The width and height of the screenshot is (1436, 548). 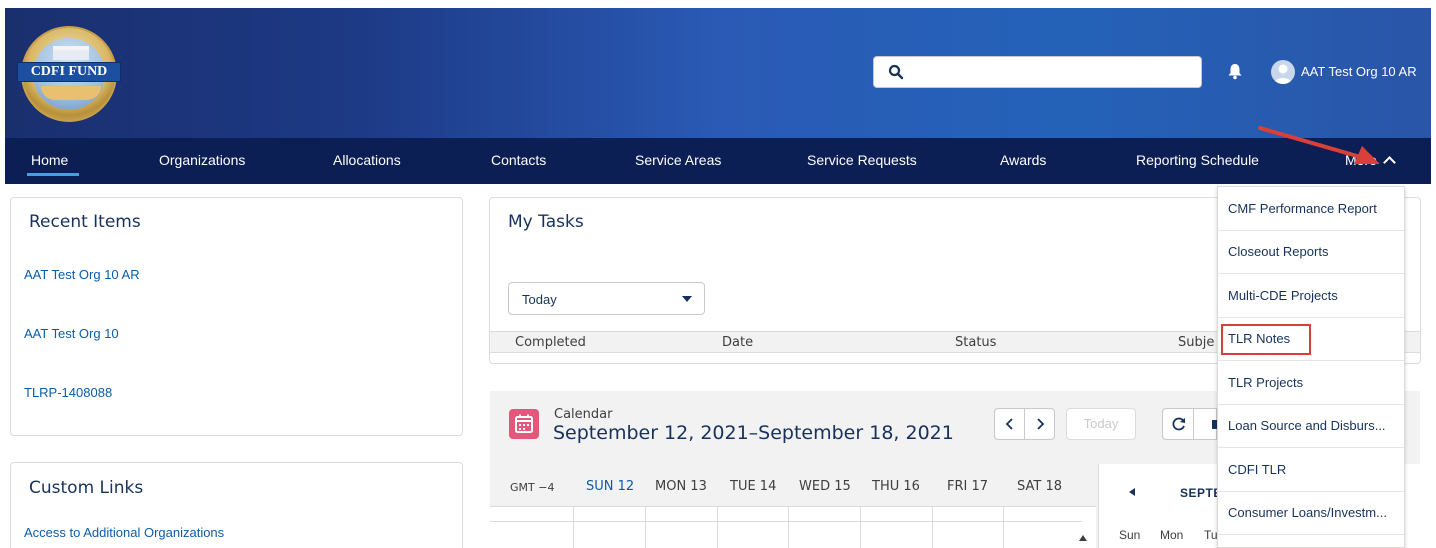 I want to click on trash-icon, so click(x=1215, y=424).